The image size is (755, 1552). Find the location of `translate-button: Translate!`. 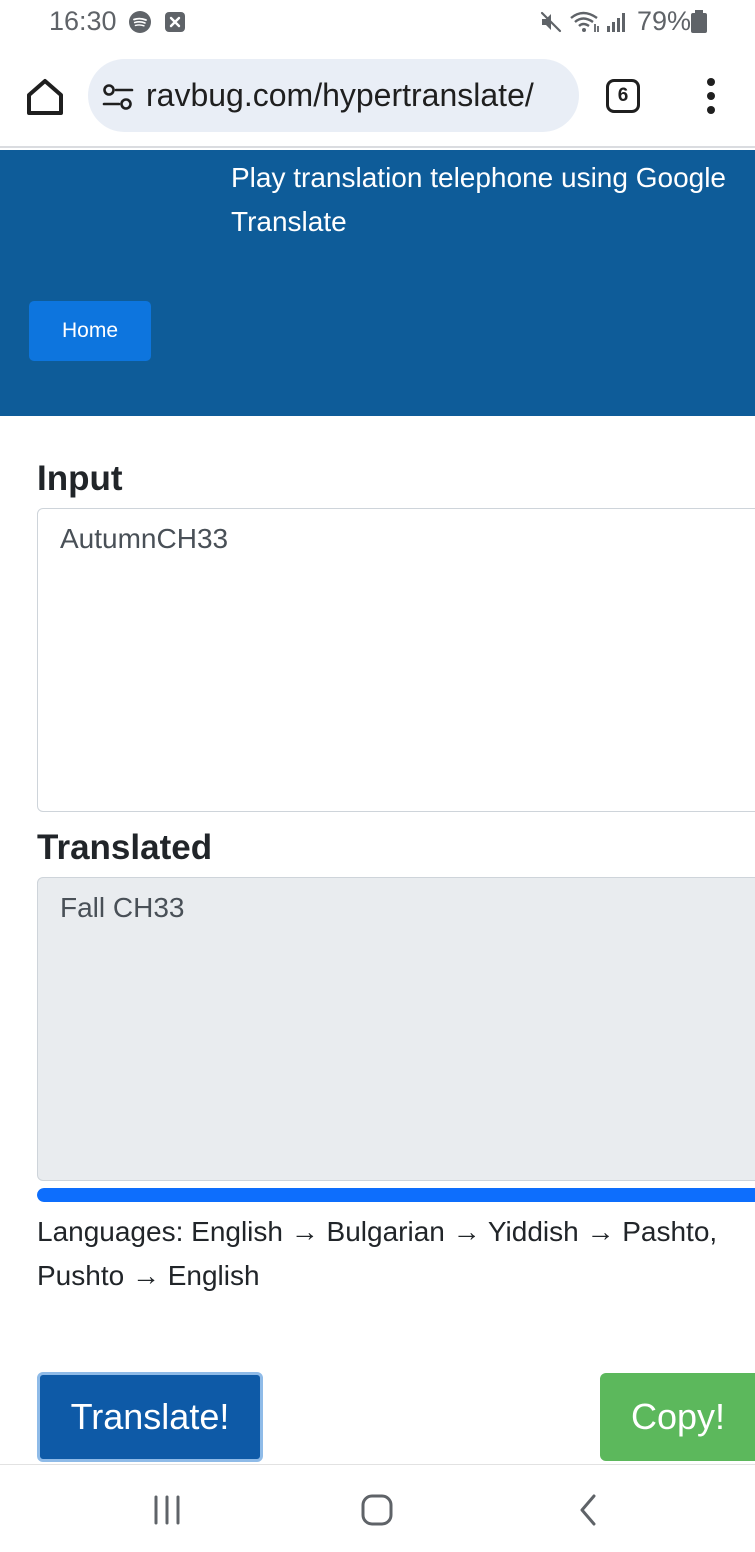

translate-button: Translate! is located at coordinates (150, 1417).